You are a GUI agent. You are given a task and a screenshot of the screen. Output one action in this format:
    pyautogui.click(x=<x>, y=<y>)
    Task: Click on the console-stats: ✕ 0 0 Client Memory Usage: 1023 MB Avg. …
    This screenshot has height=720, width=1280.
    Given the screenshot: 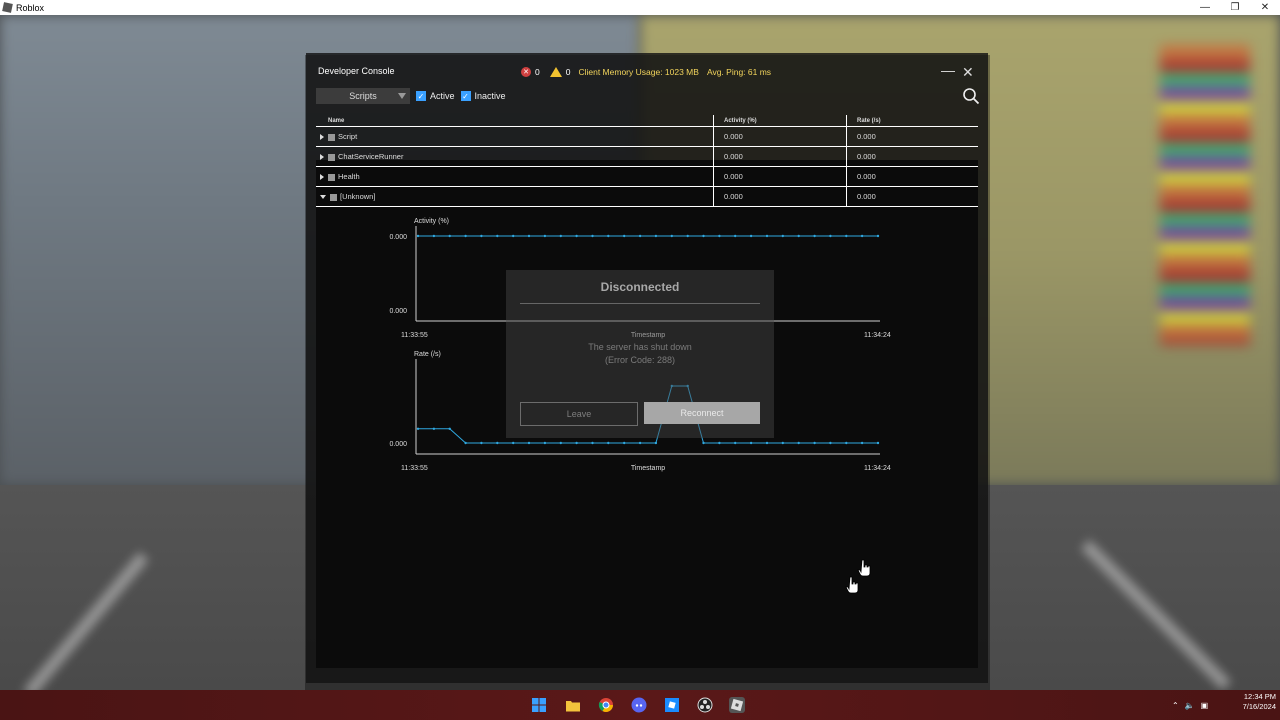 What is the action you would take?
    pyautogui.click(x=646, y=72)
    